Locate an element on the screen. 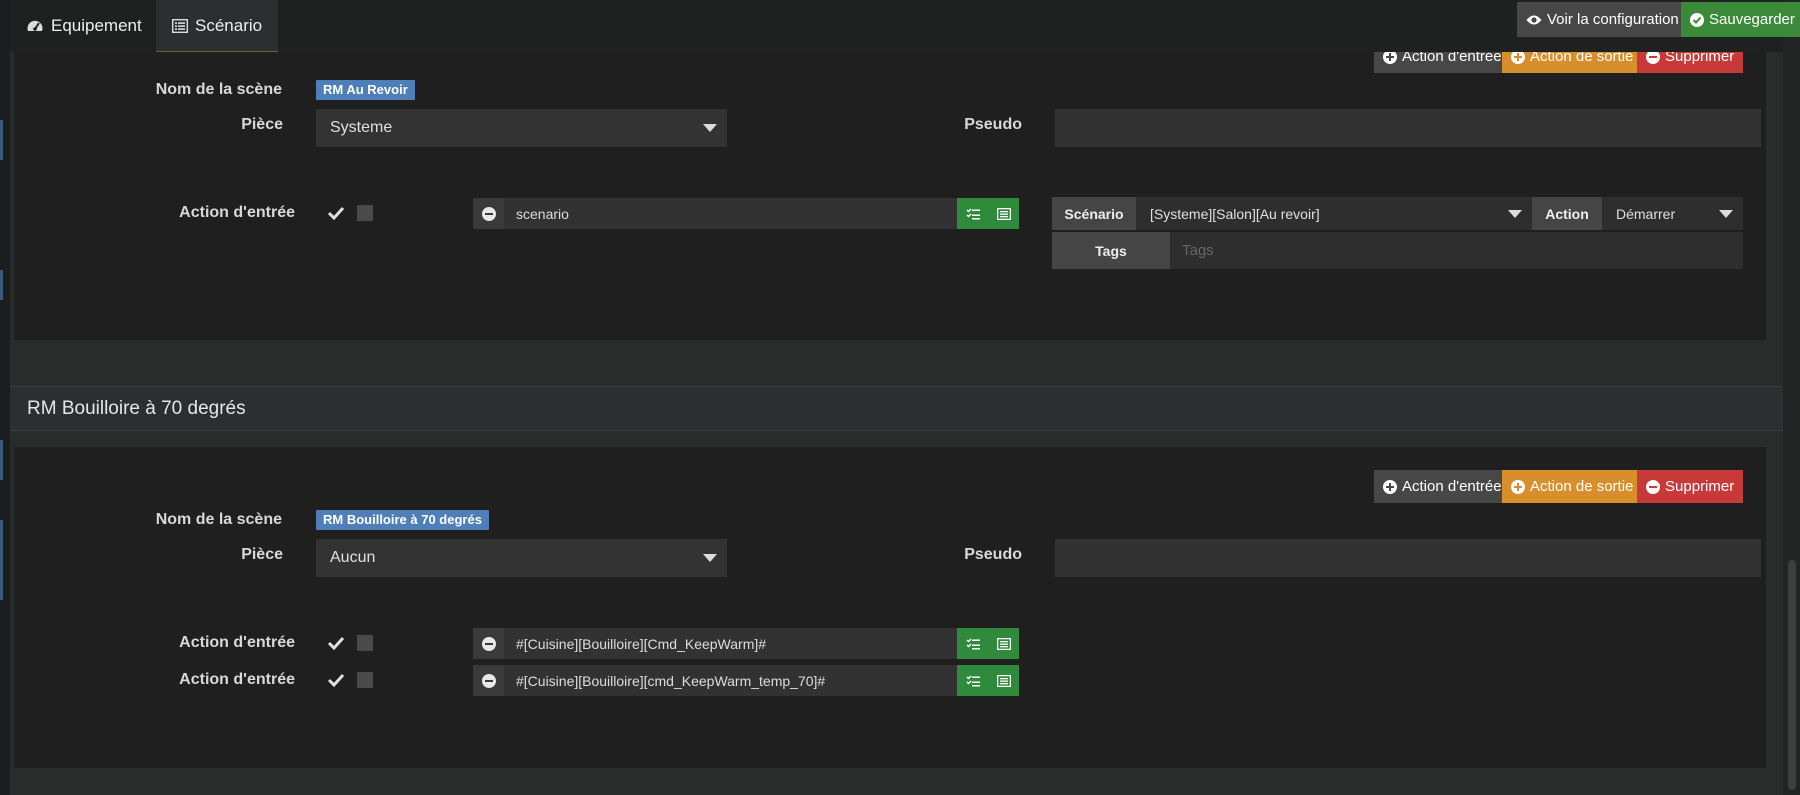  save-button: Sauvegarder is located at coordinates (1740, 19).